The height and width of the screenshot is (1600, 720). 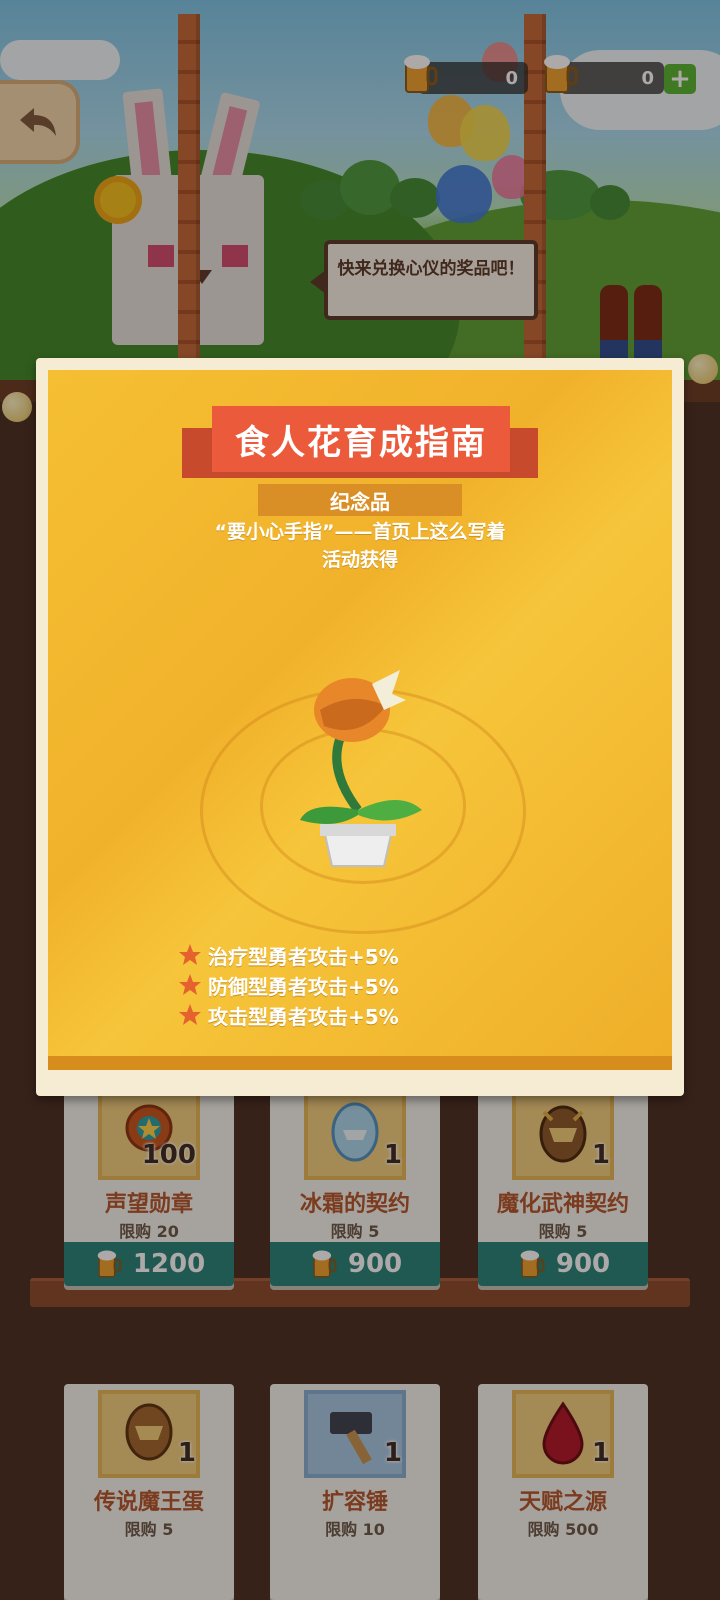 I want to click on stat-row: 攻击型勇者攻击+5%, so click(x=288, y=1015).